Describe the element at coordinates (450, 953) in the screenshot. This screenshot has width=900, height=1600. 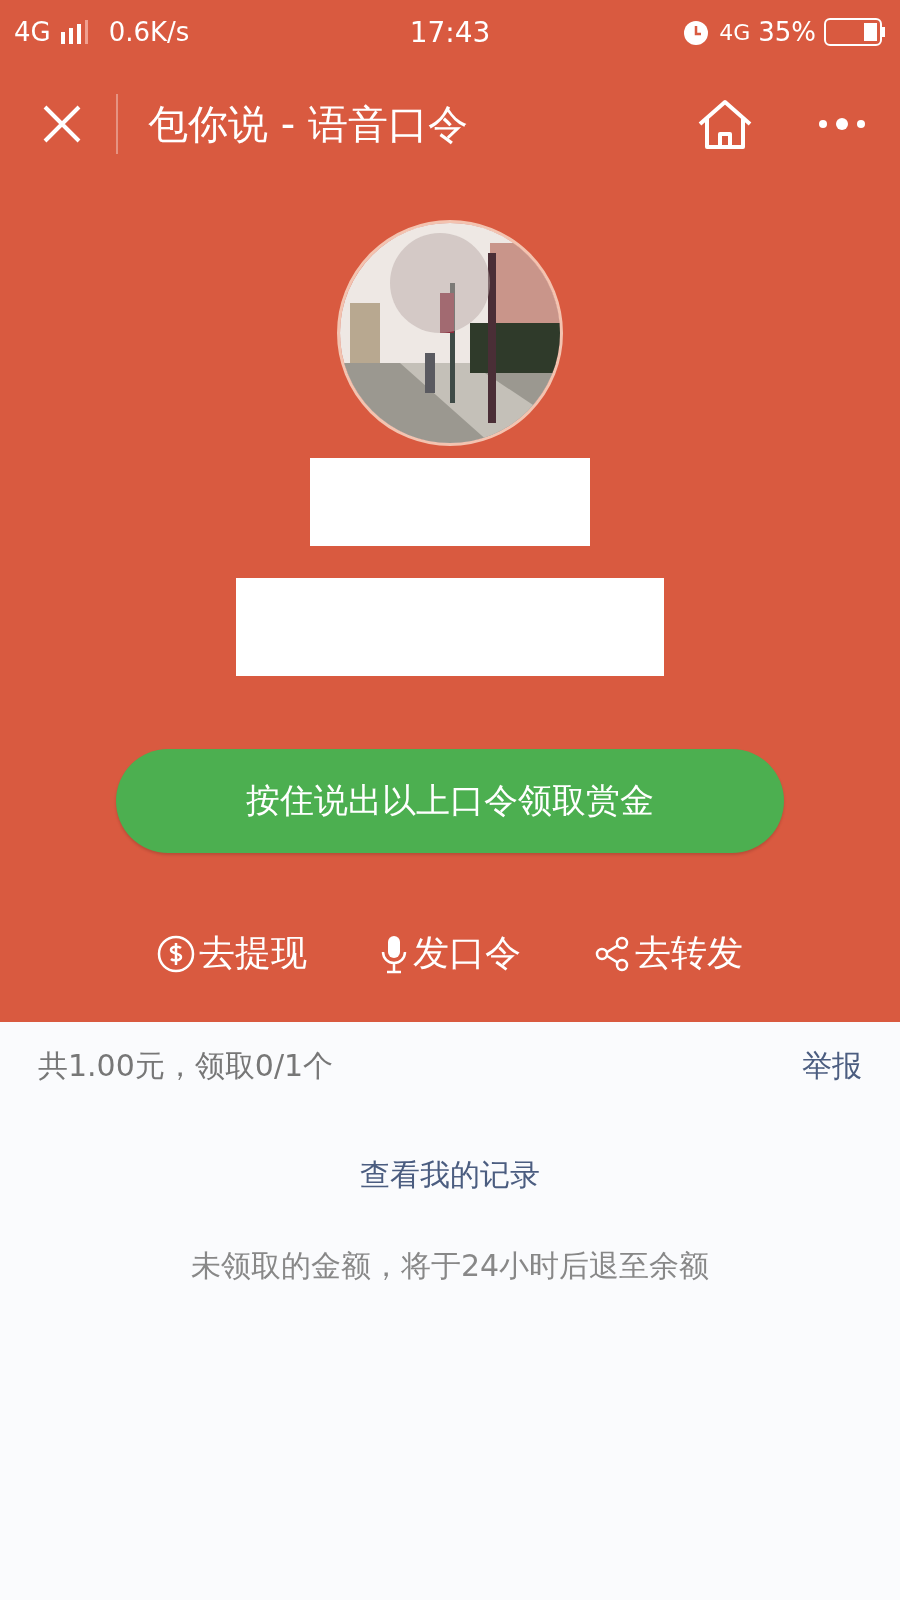
I see `action-button: 发口令` at that location.